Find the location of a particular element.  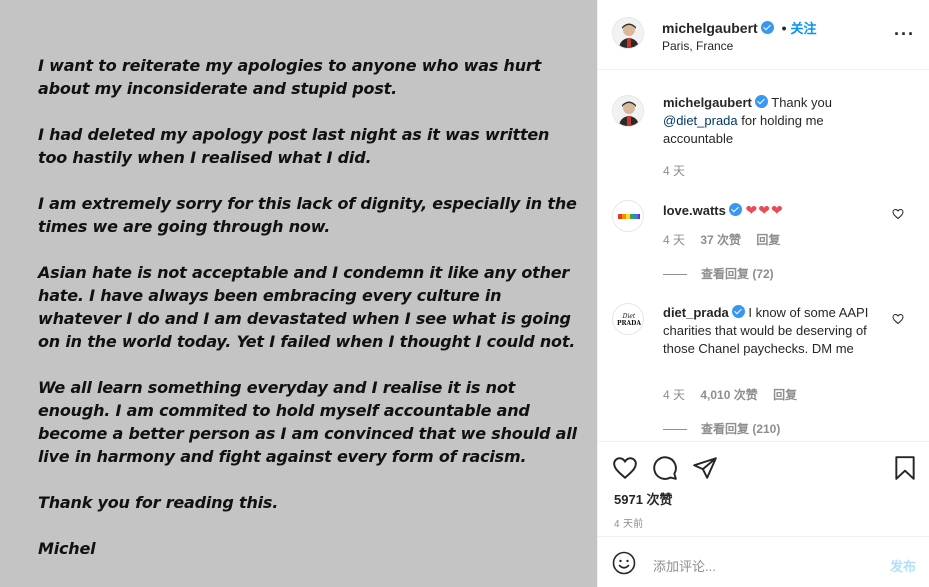

emoji-smile-icon is located at coordinates (624, 563).